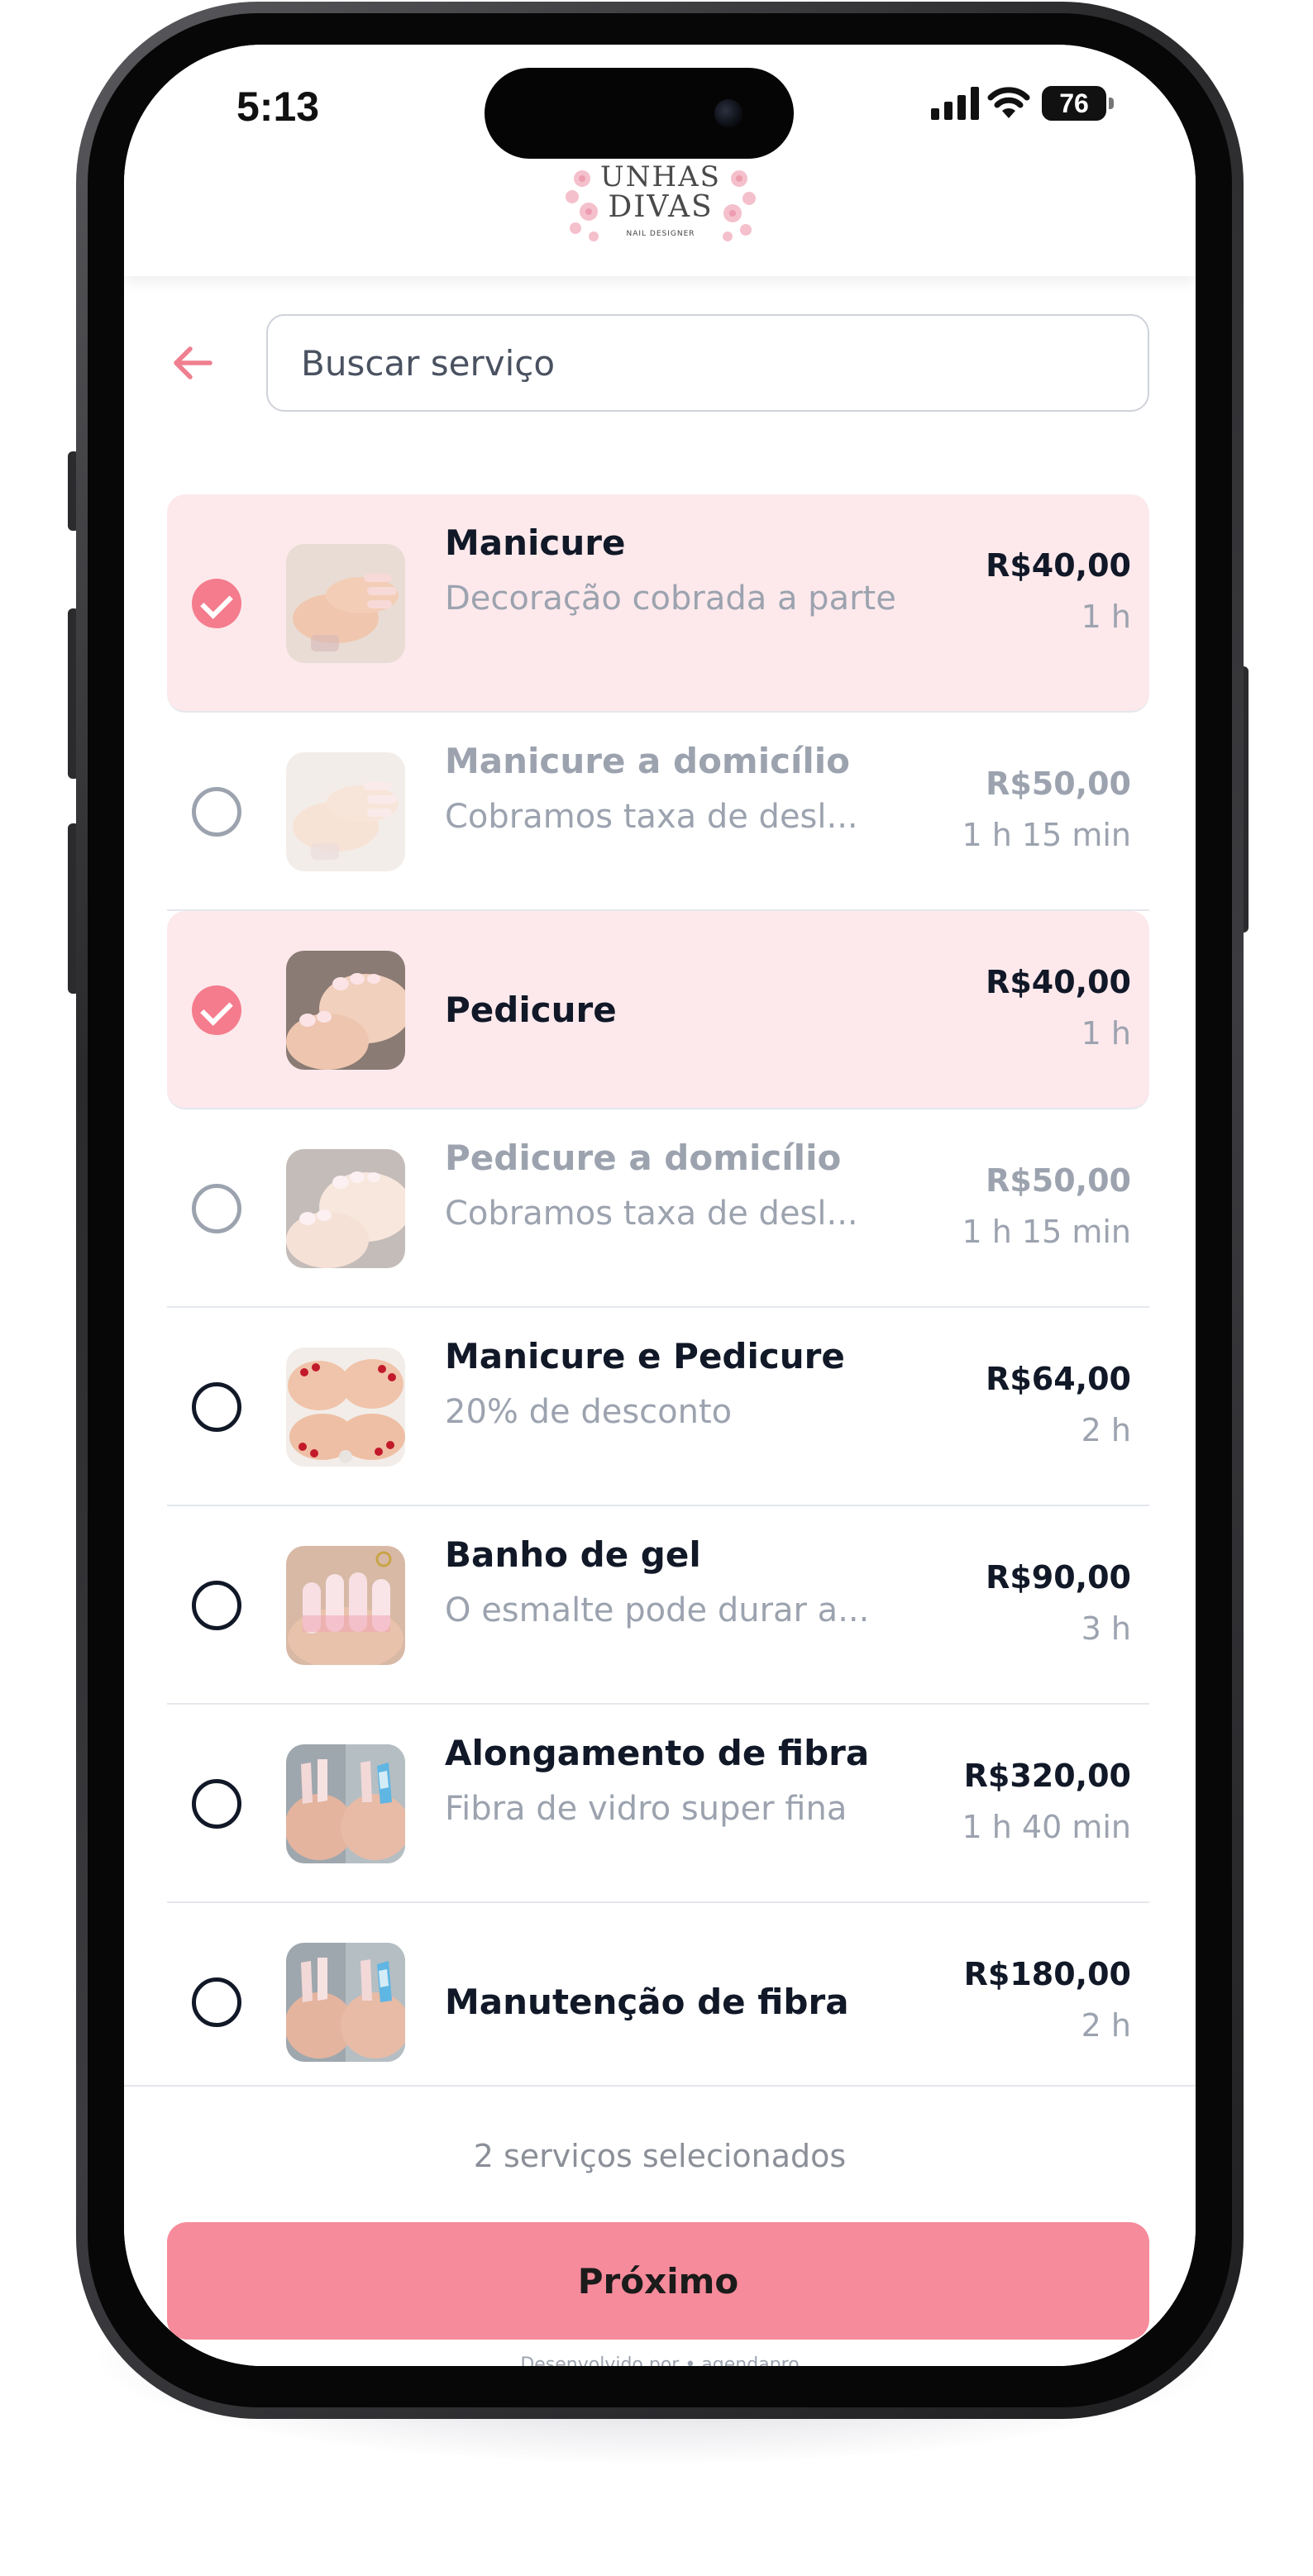 Image resolution: width=1313 pixels, height=2576 pixels. I want to click on dynamic-island, so click(639, 113).